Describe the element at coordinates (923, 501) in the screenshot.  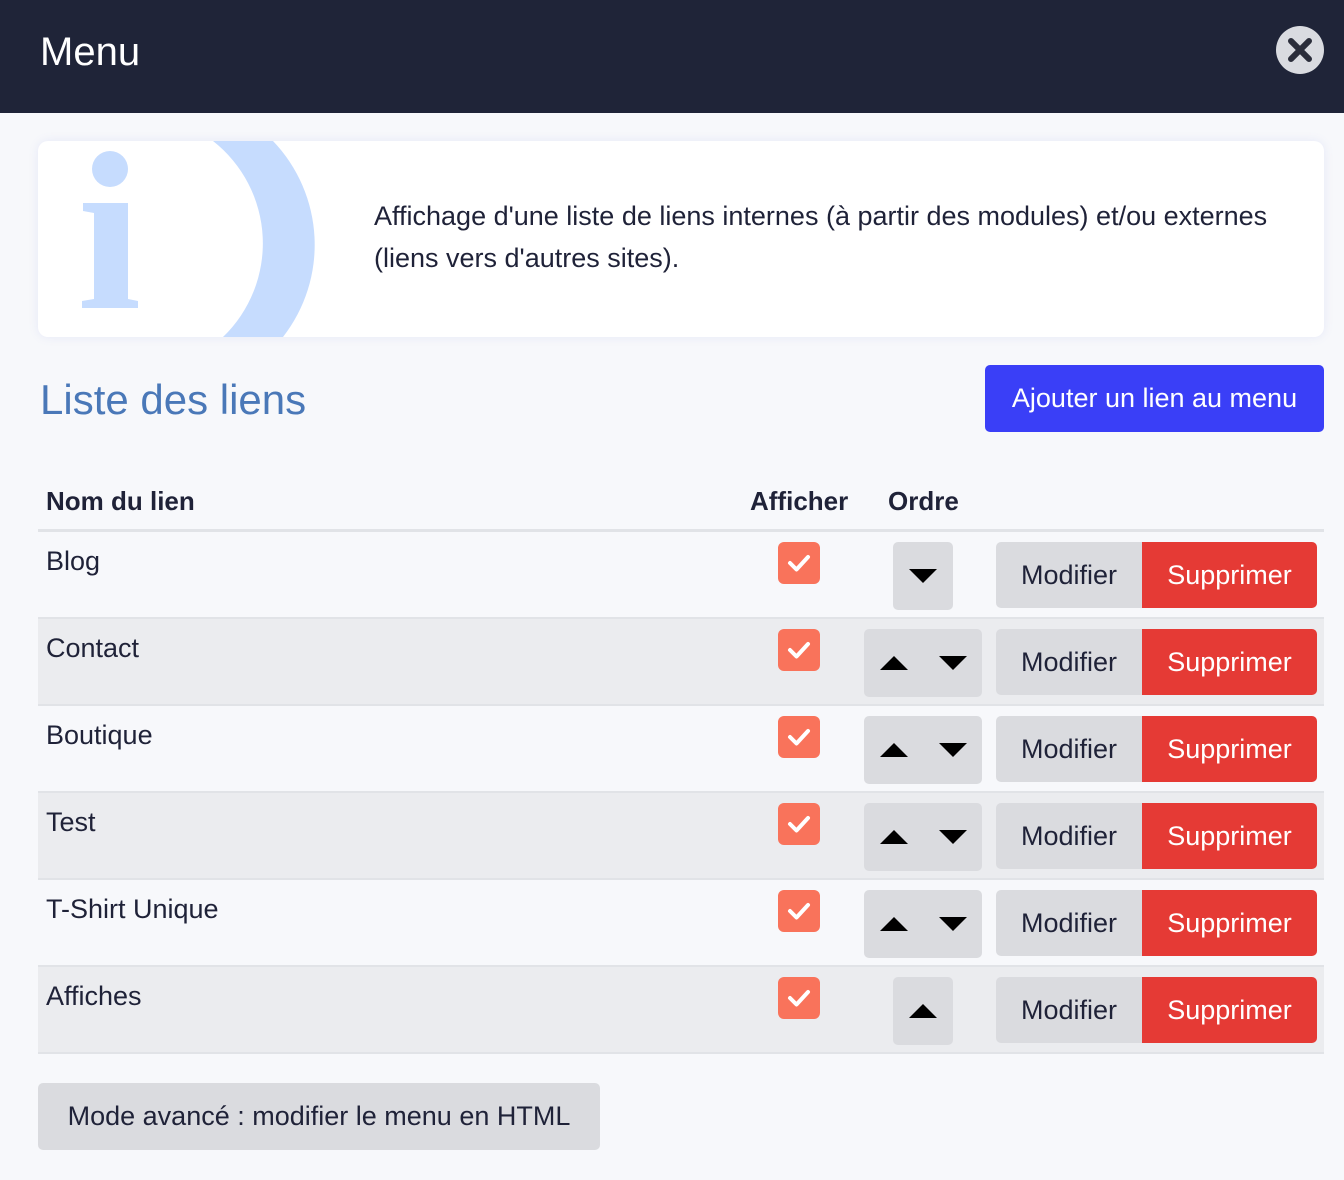
I see `column-header-order: Ordre` at that location.